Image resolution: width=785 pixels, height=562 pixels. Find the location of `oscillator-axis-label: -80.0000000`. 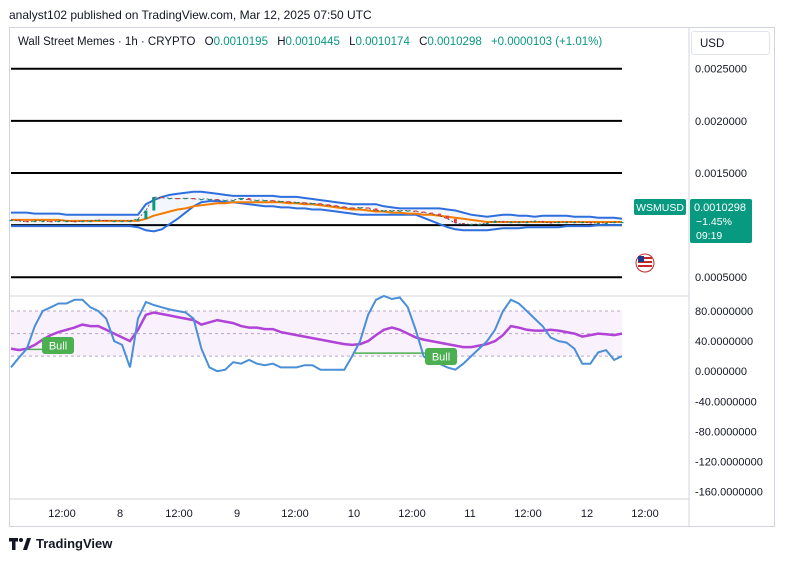

oscillator-axis-label: -80.0000000 is located at coordinates (726, 432).